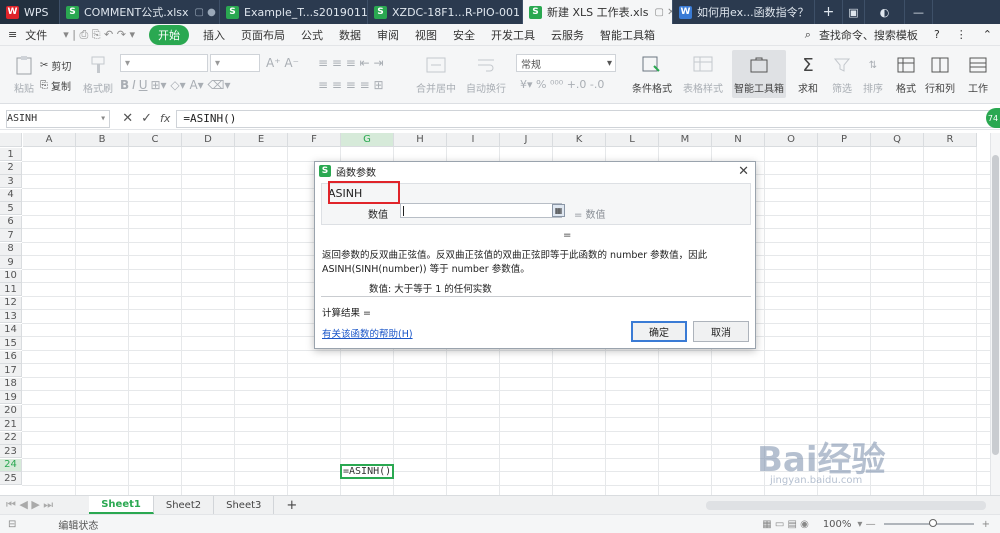 This screenshot has width=1000, height=533. What do you see at coordinates (660, 12) in the screenshot?
I see `tab-close-icon: ▢ ✕` at bounding box center [660, 12].